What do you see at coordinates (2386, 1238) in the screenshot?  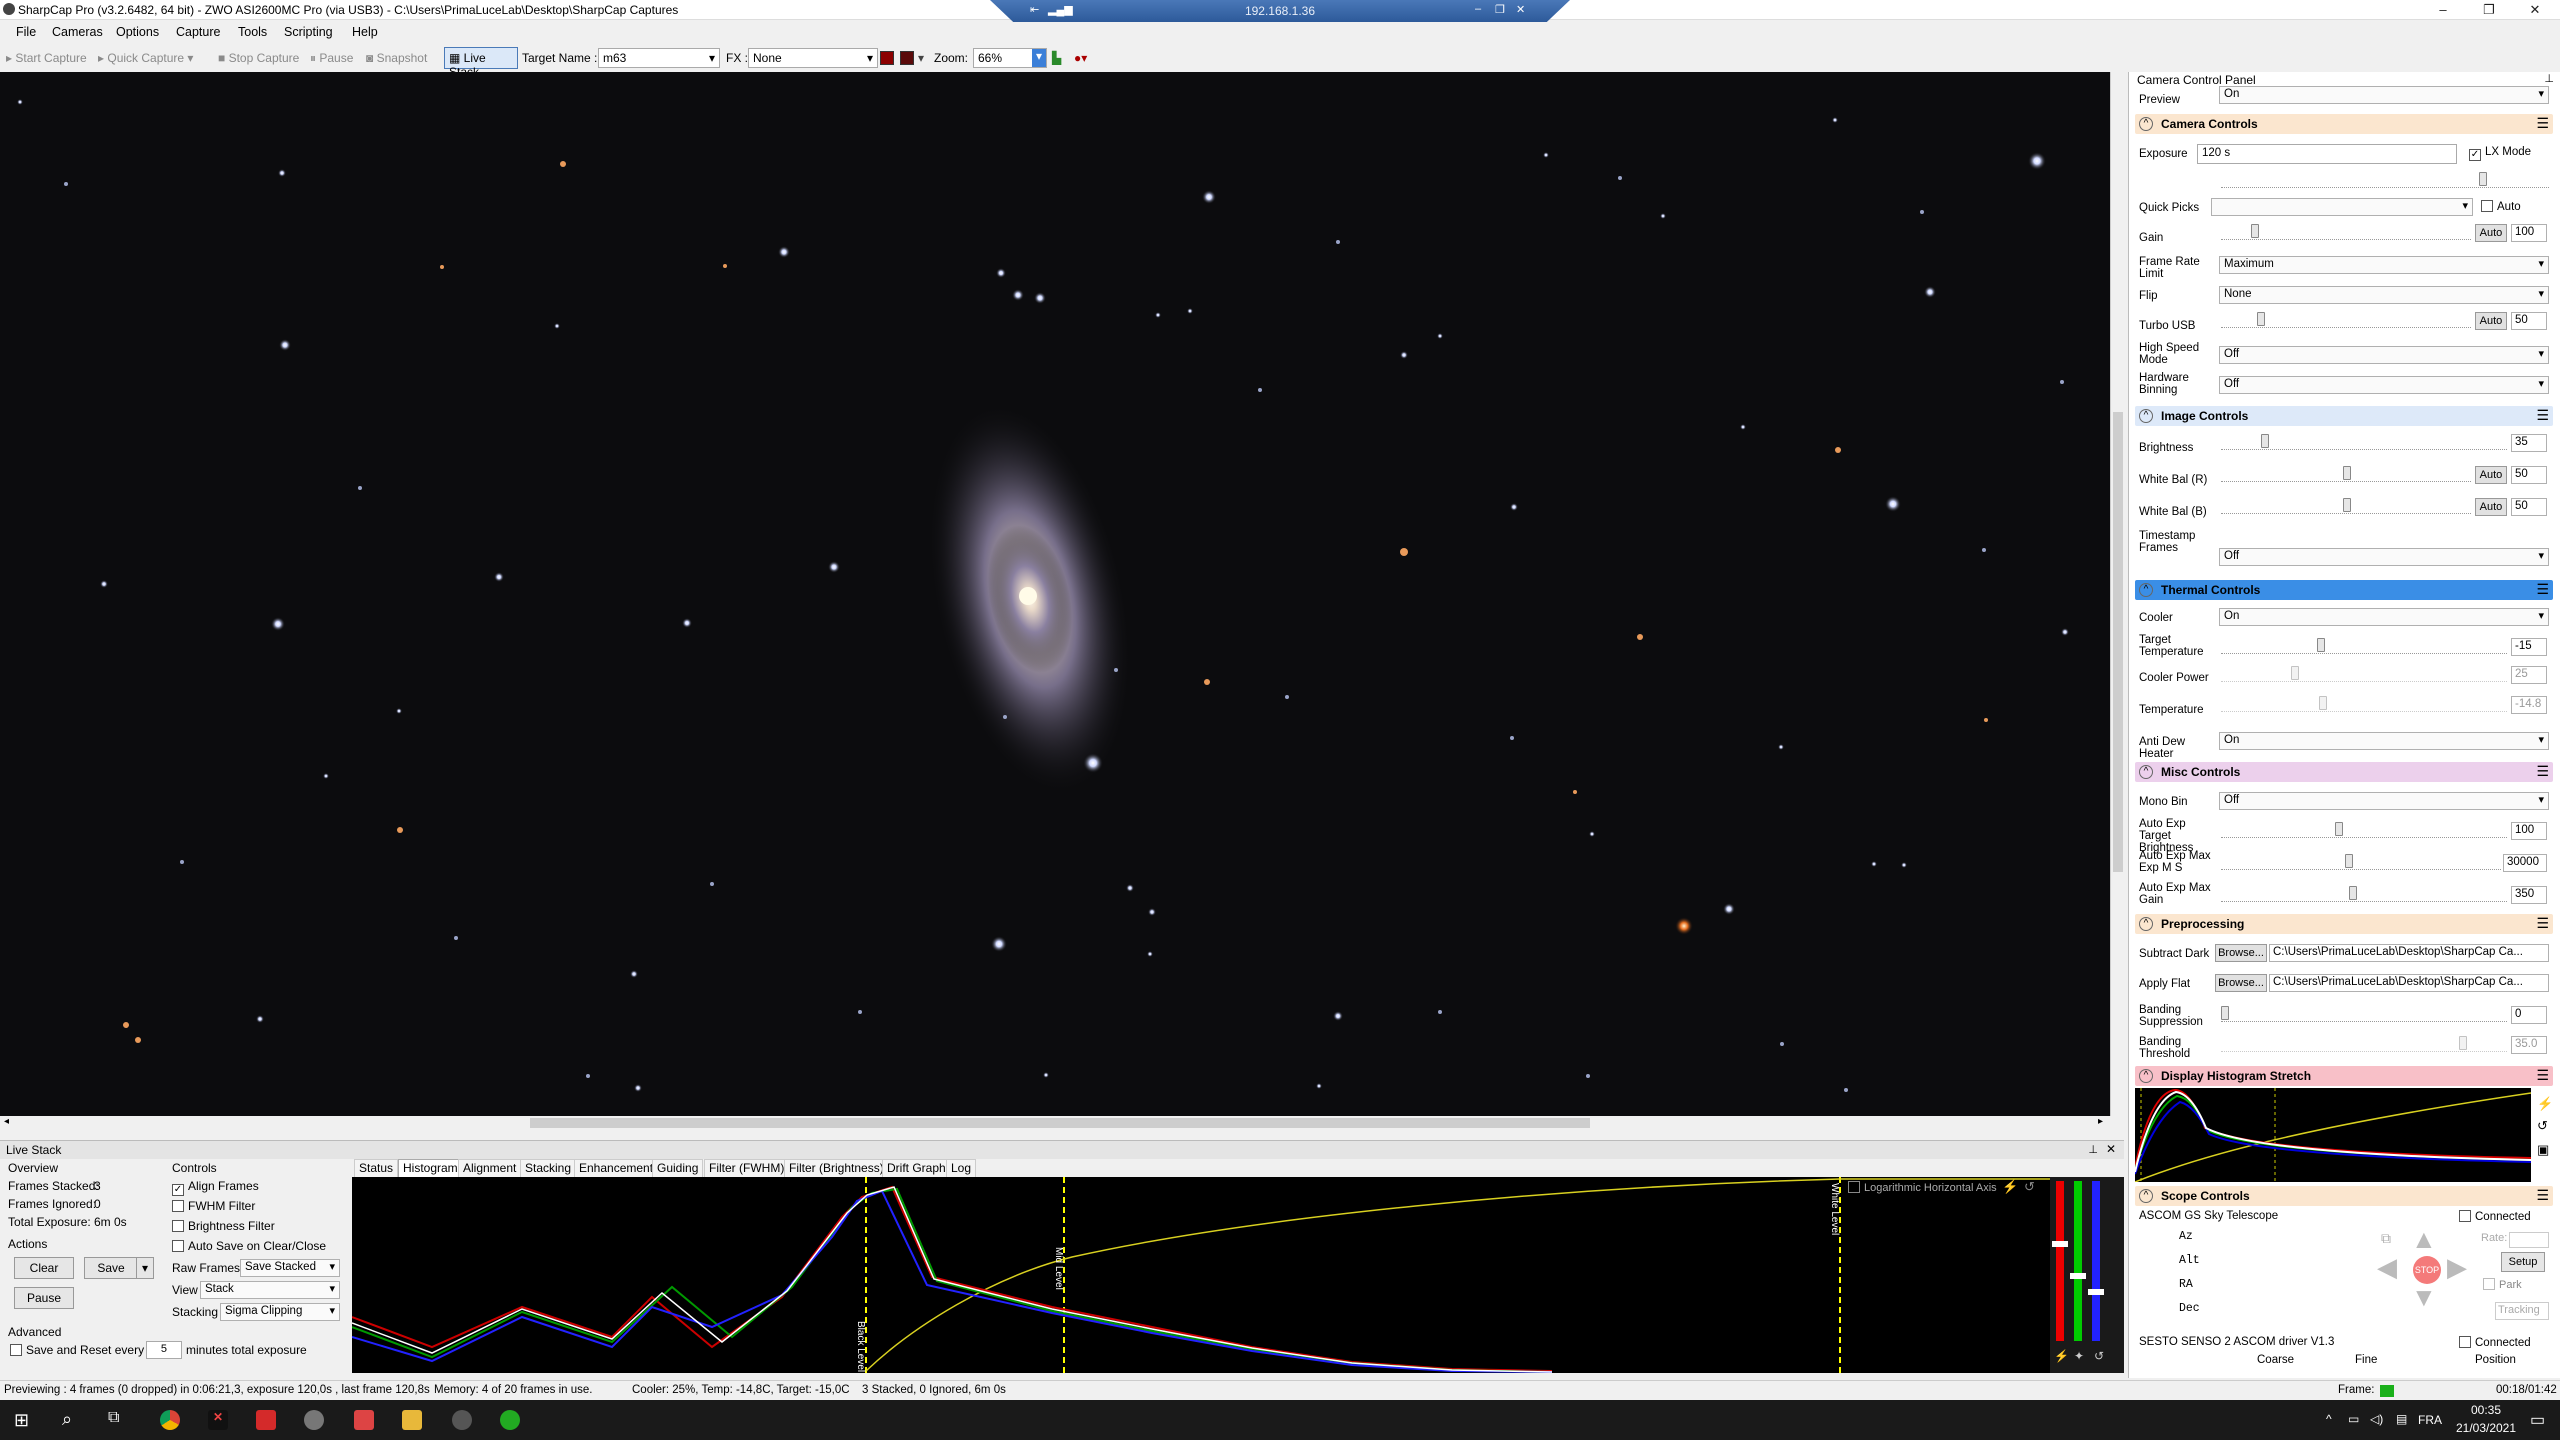 I see `slew-icon: ⧉` at bounding box center [2386, 1238].